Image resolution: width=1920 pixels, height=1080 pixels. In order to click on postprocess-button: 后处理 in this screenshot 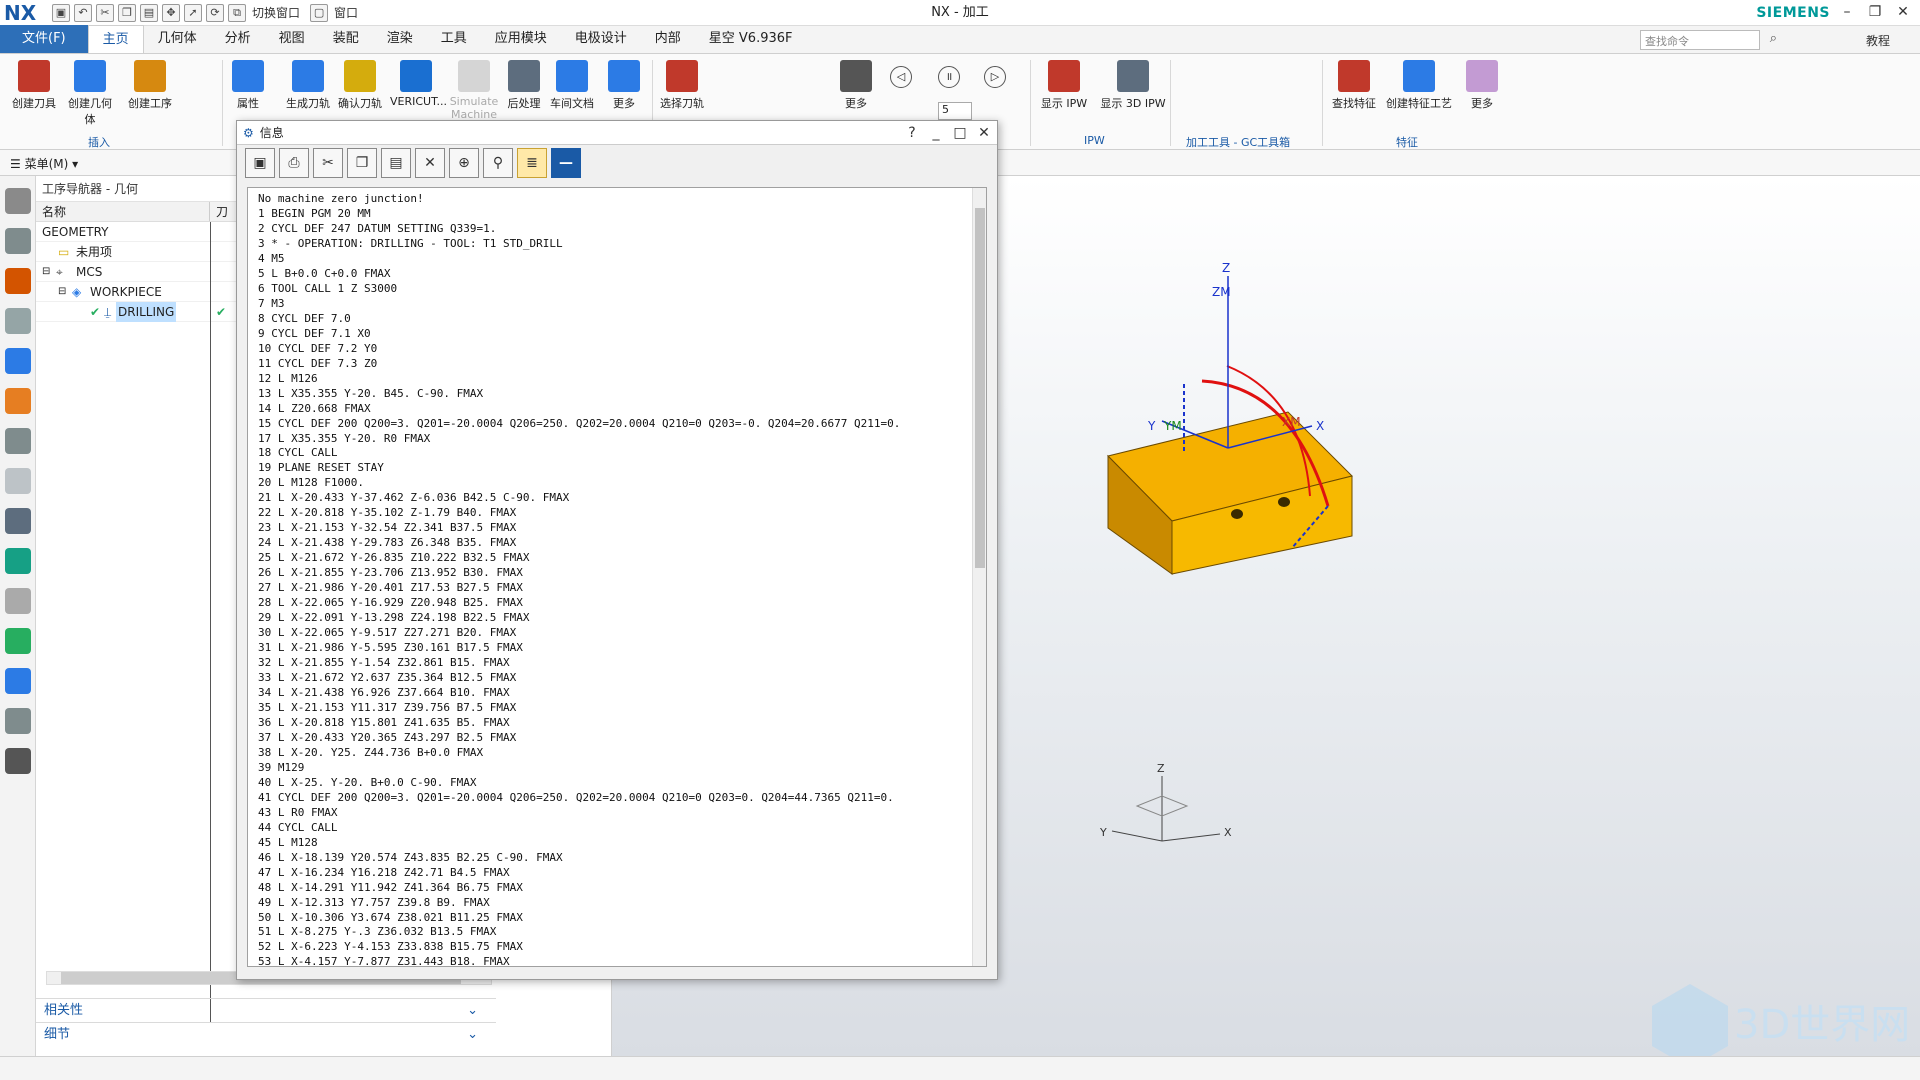, I will do `click(524, 85)`.